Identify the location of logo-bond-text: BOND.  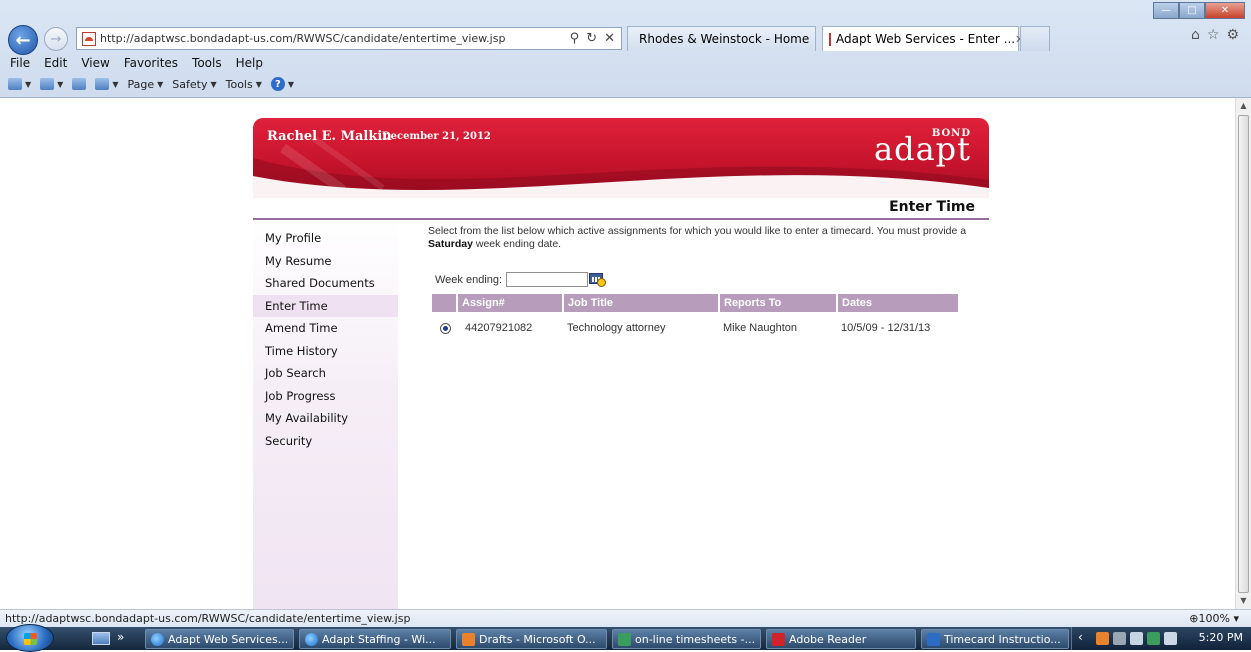
(951, 133).